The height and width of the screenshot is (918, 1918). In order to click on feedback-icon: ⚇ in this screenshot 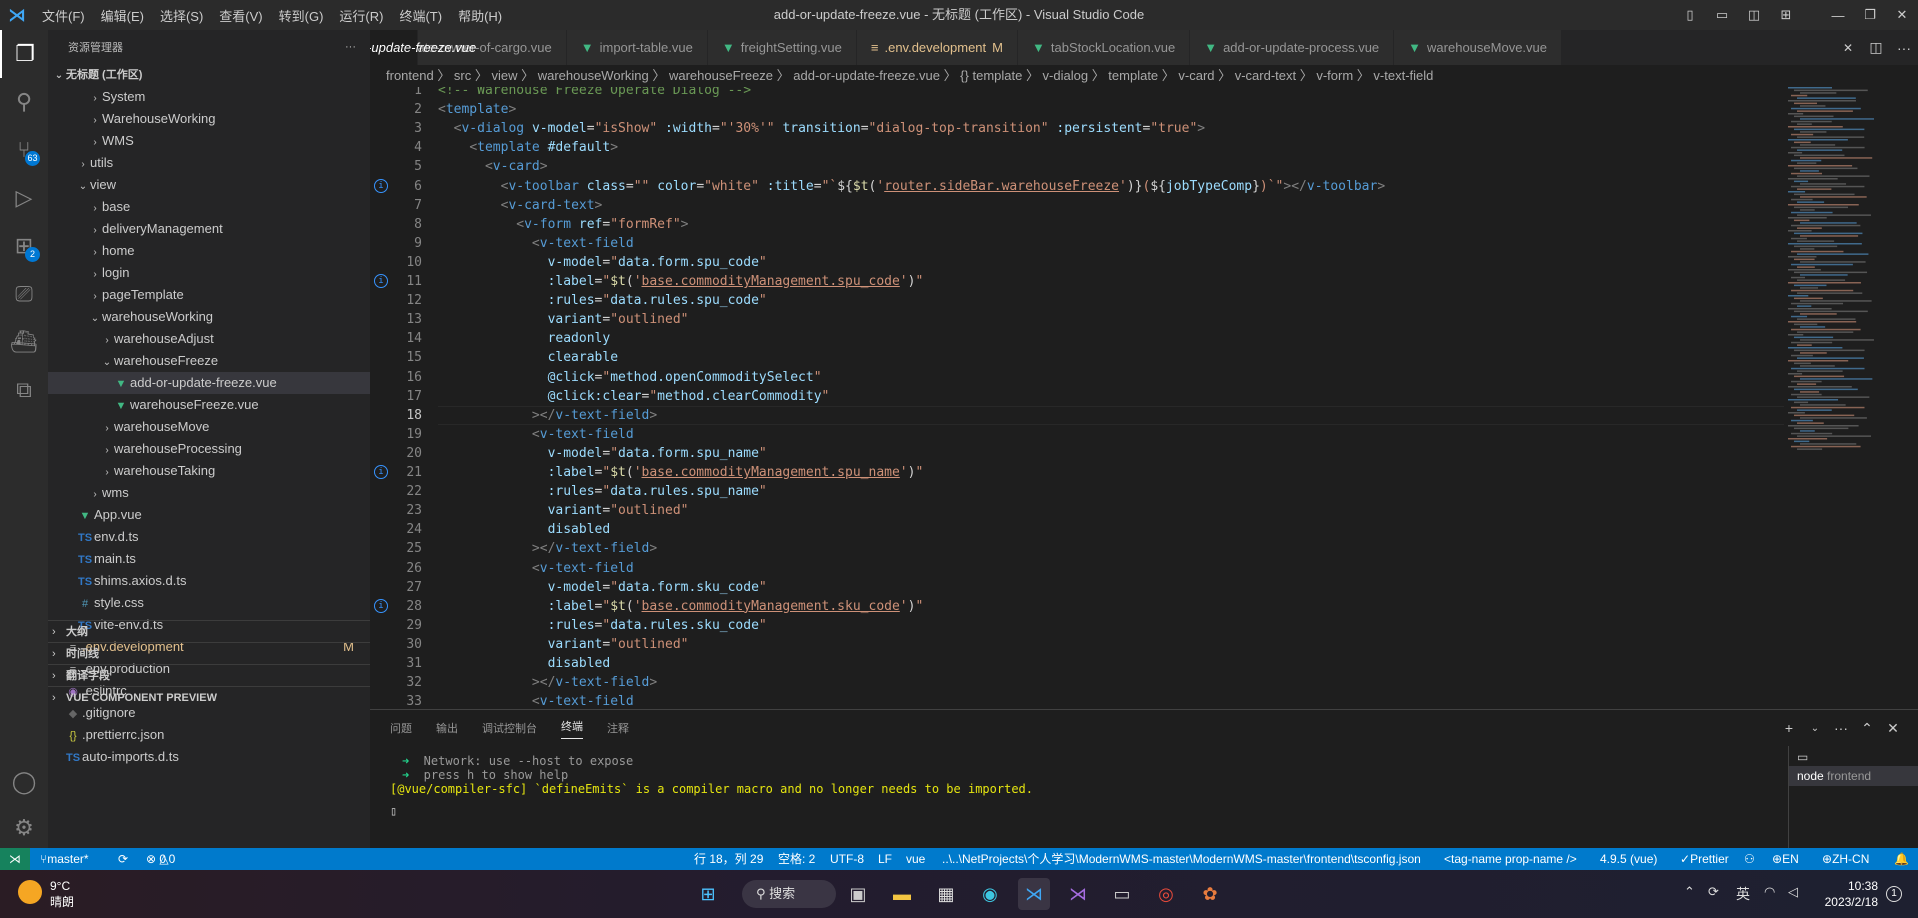, I will do `click(1749, 859)`.